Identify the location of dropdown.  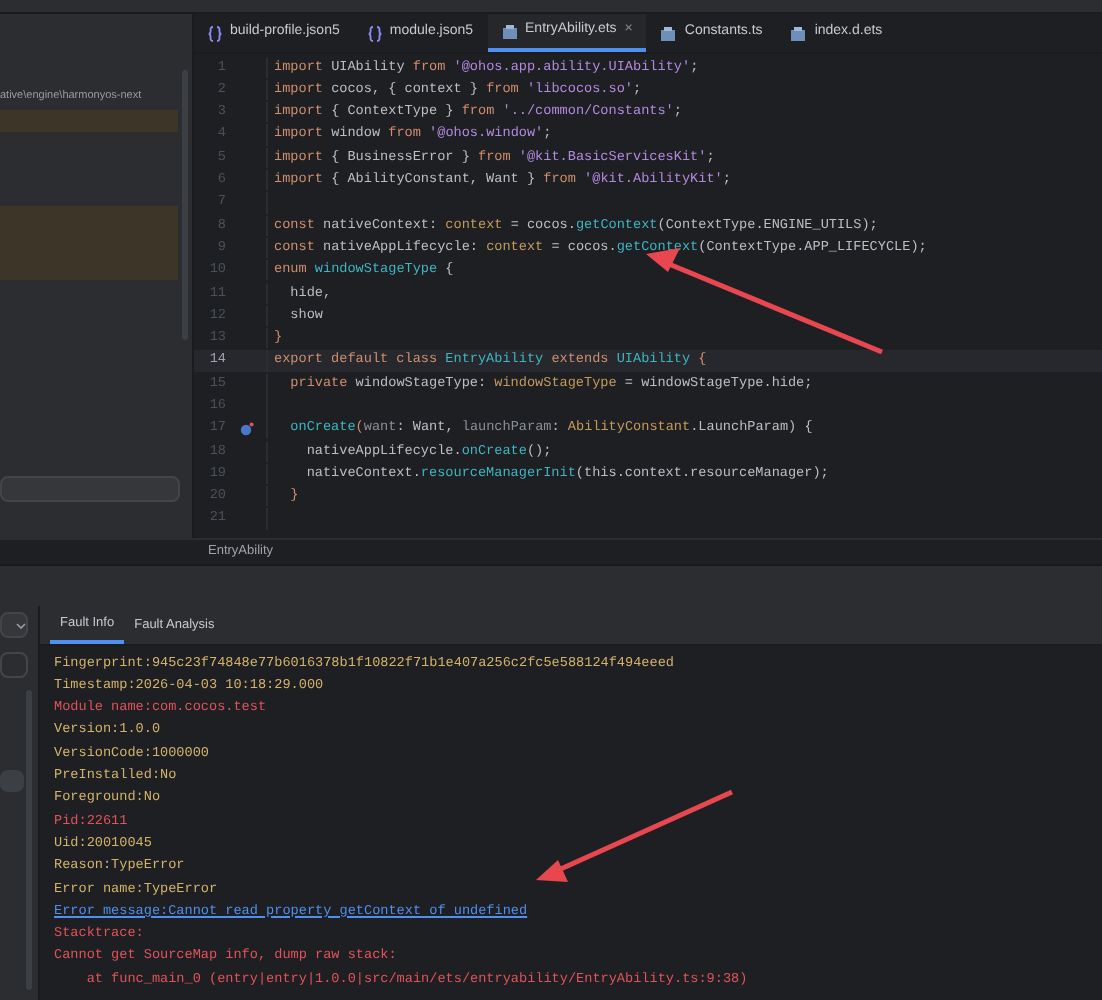
(14, 625).